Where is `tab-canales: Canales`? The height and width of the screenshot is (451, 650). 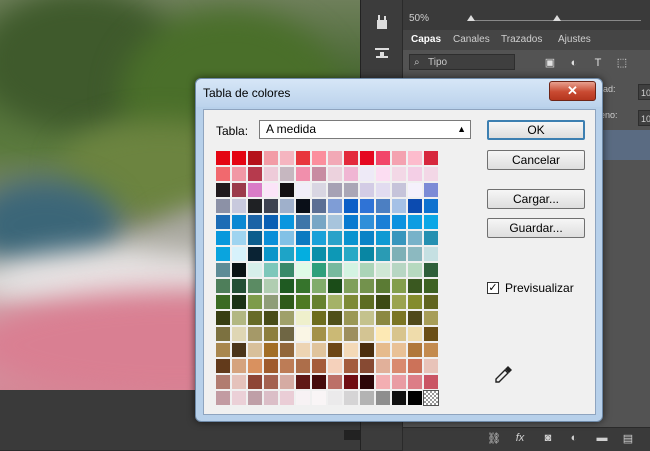 tab-canales: Canales is located at coordinates (471, 39).